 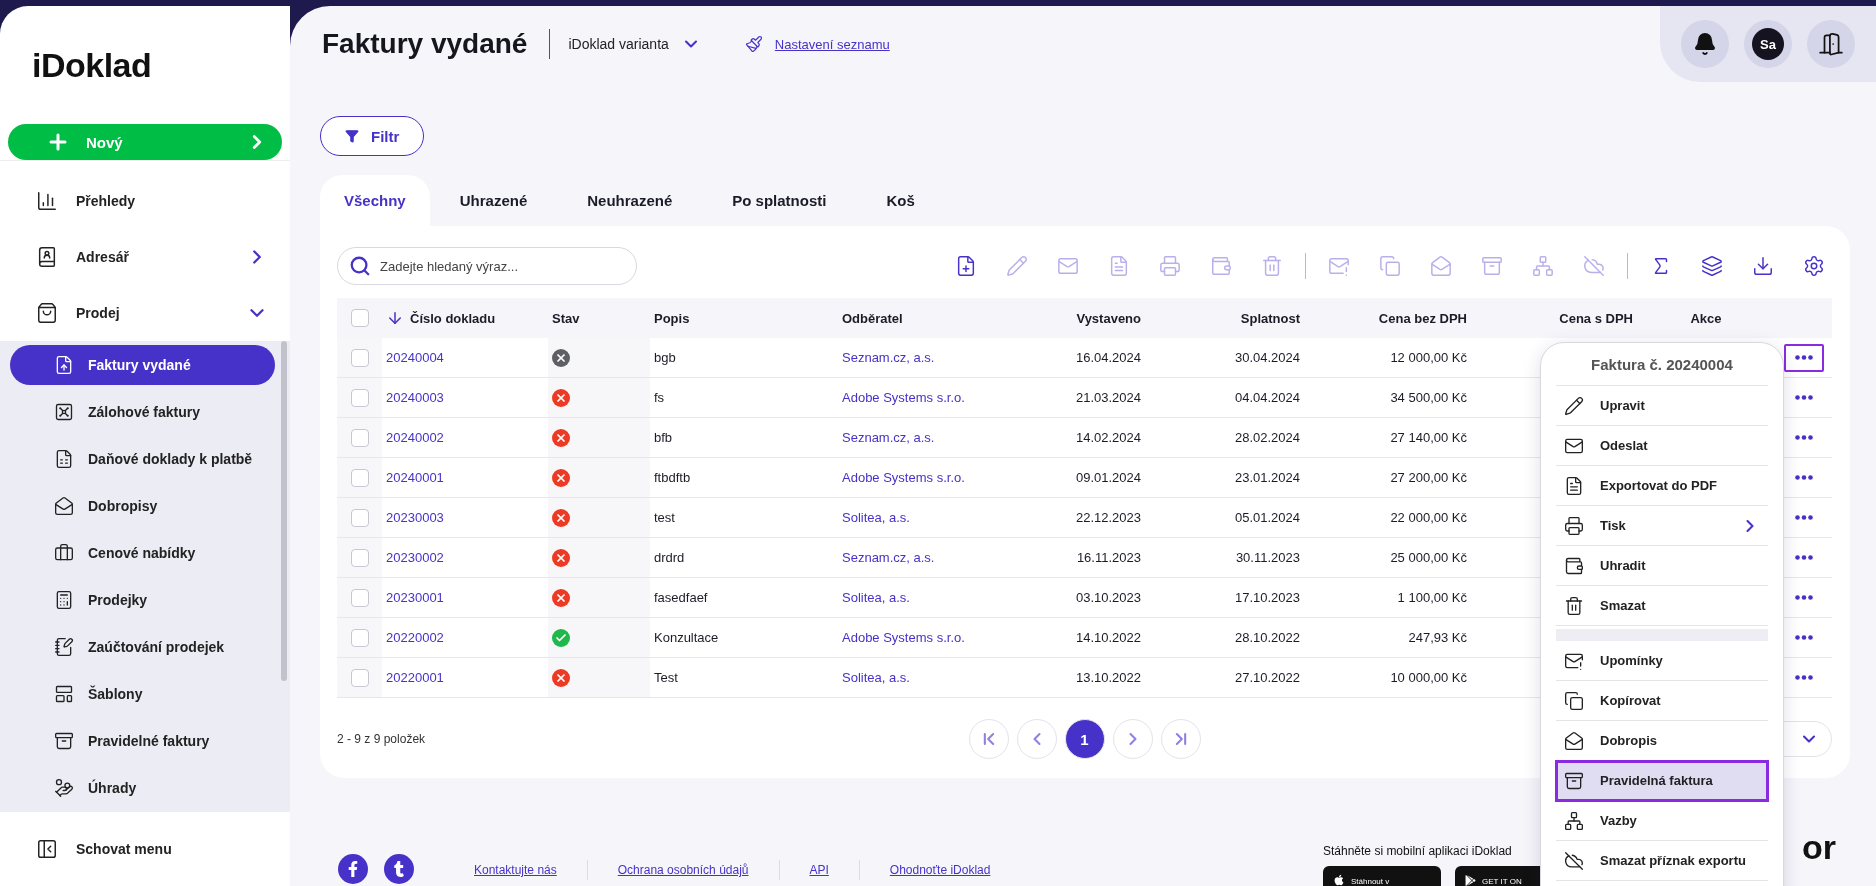 I want to click on tray-icon, so click(x=1492, y=266).